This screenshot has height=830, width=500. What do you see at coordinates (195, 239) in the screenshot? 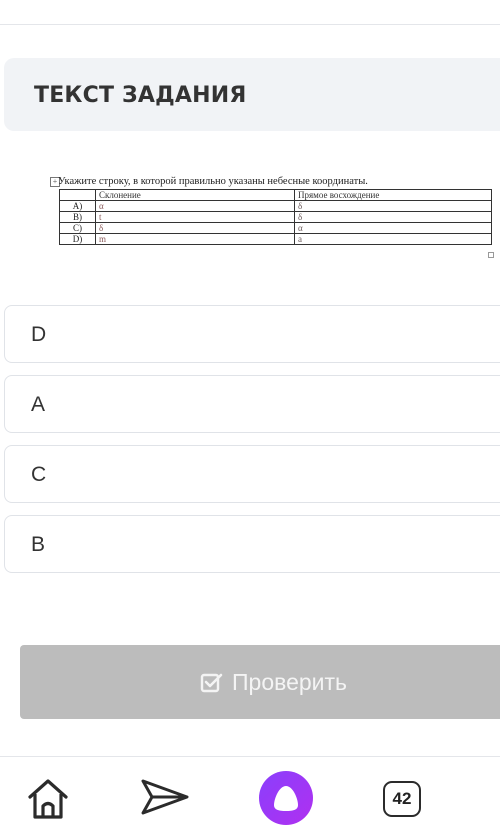
I see `table-cell: m` at bounding box center [195, 239].